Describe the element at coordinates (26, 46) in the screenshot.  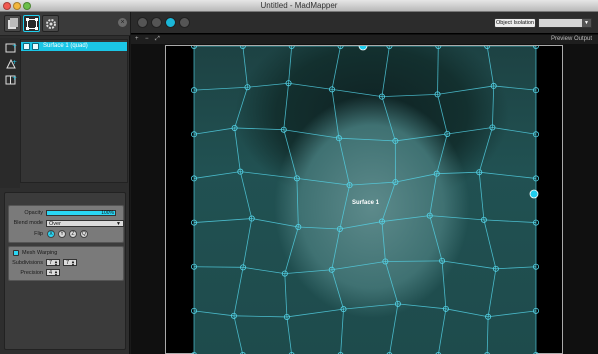
I see `surface-visible-checkbox` at that location.